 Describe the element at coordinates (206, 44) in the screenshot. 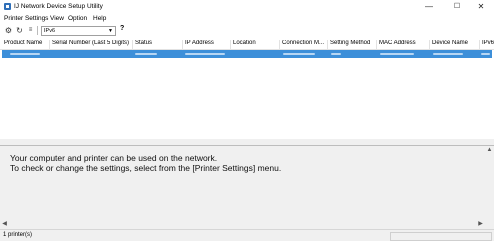

I see `col-ip-address: IP Address` at that location.